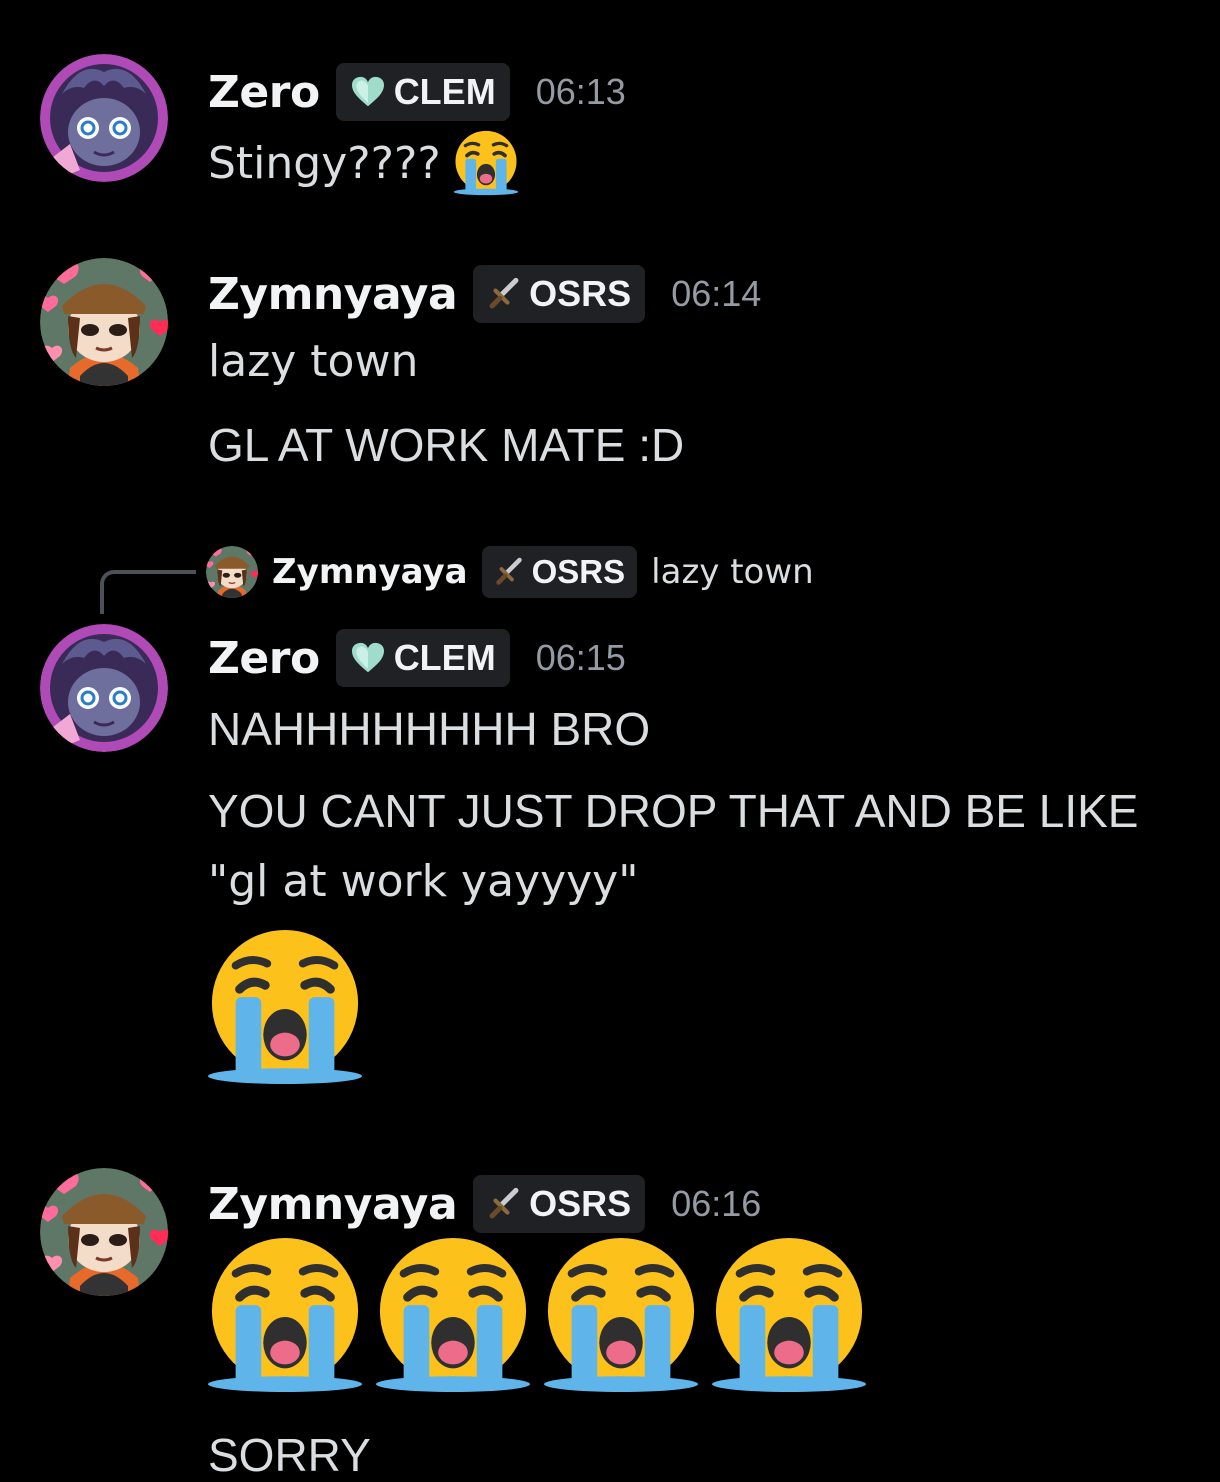 The image size is (1220, 1482). I want to click on timestamp: 06:13, so click(580, 91).